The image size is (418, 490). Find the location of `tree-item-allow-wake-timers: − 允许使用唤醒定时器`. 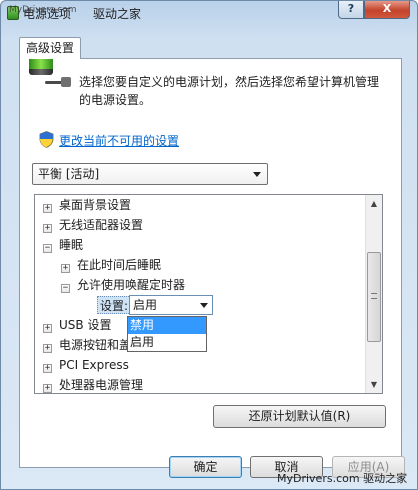

tree-item-allow-wake-timers: − 允许使用唤醒定时器 is located at coordinates (123, 285).